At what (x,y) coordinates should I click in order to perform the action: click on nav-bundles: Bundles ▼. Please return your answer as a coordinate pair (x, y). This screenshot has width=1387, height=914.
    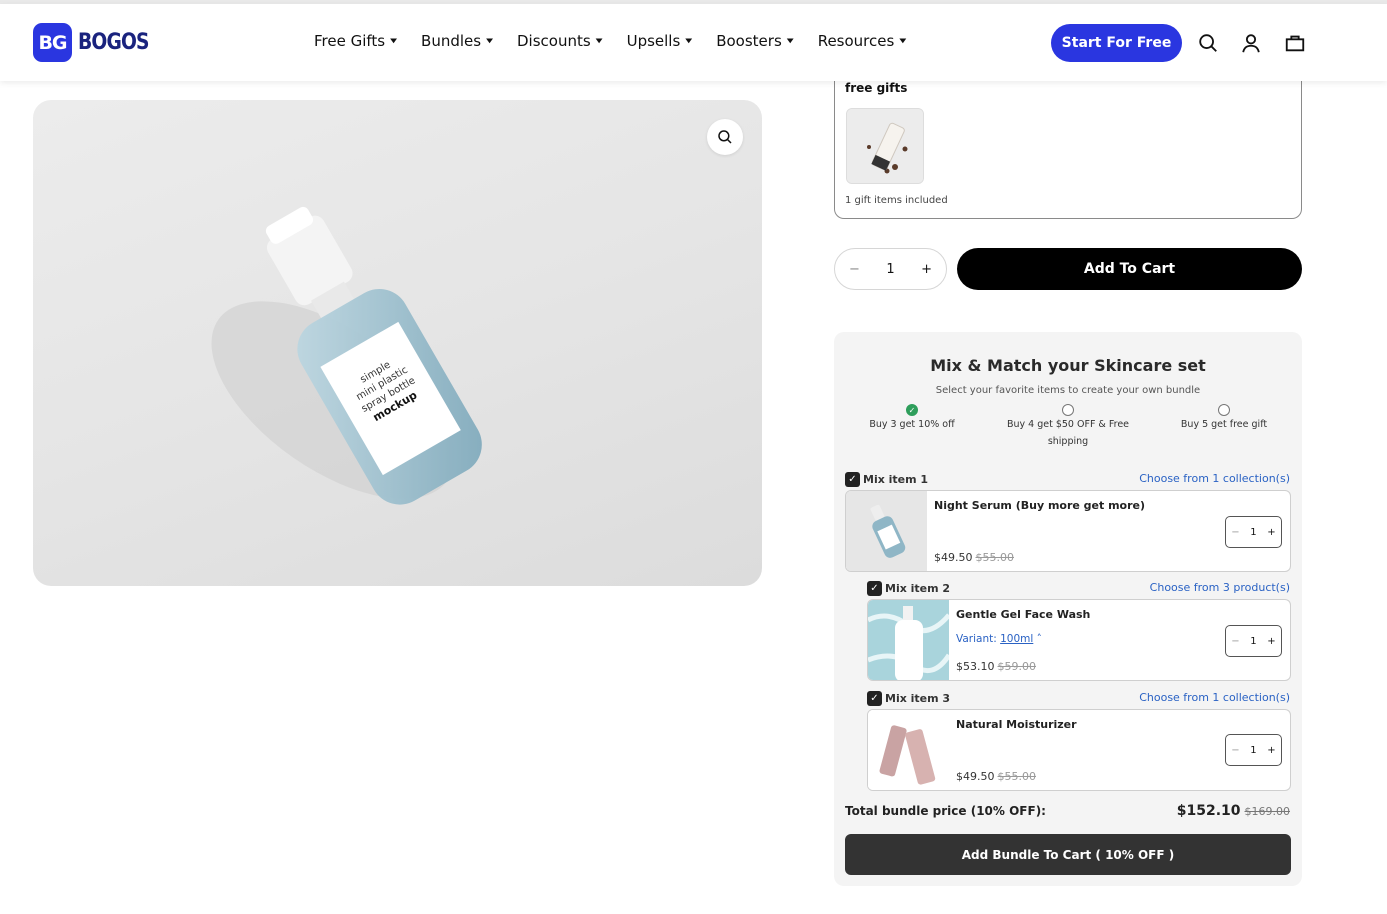
    Looking at the image, I should click on (457, 41).